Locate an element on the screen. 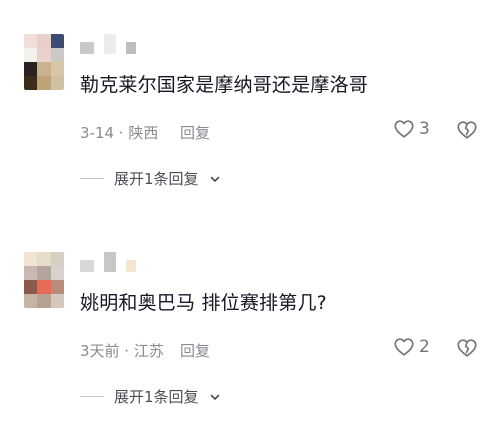 The width and height of the screenshot is (500, 440). comment-text: 勒克莱尔国家是摩纳哥还是摩洛哥 is located at coordinates (224, 85).